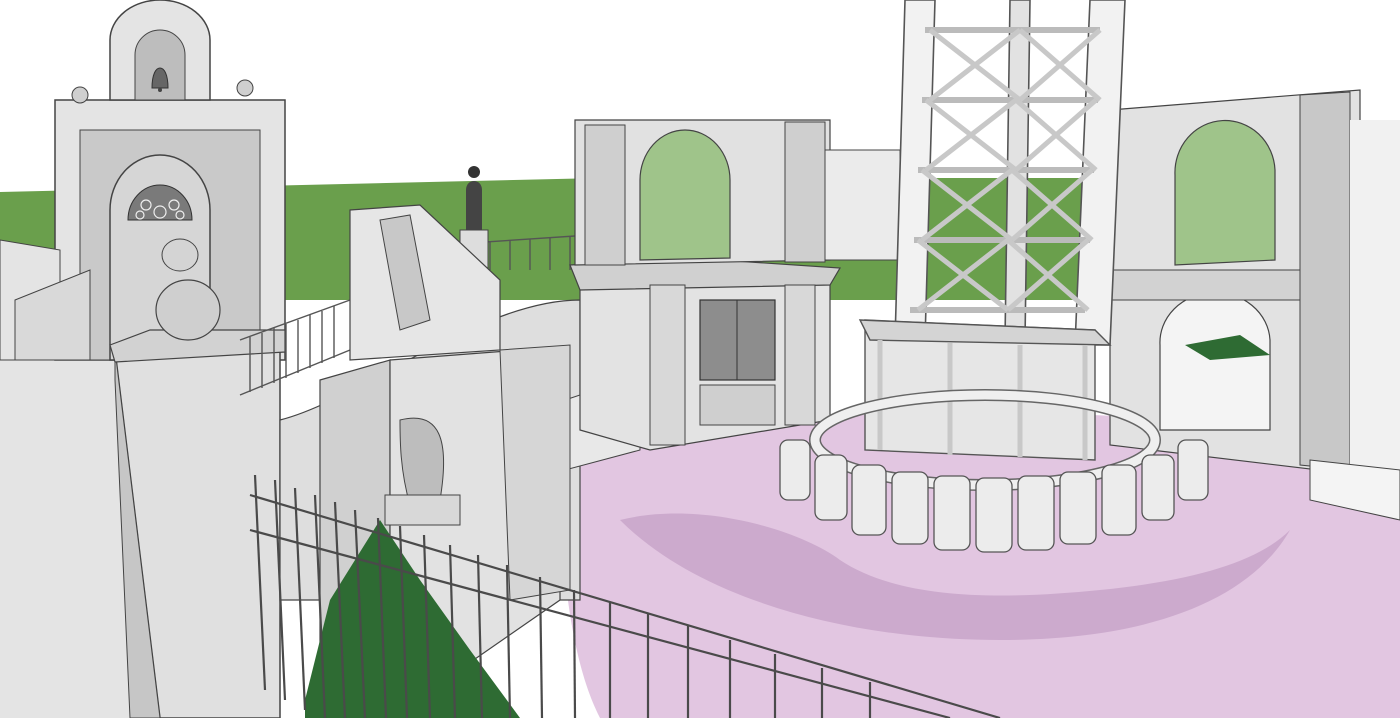  Describe the element at coordinates (705, 354) in the screenshot. I see `ticket-booth` at that location.